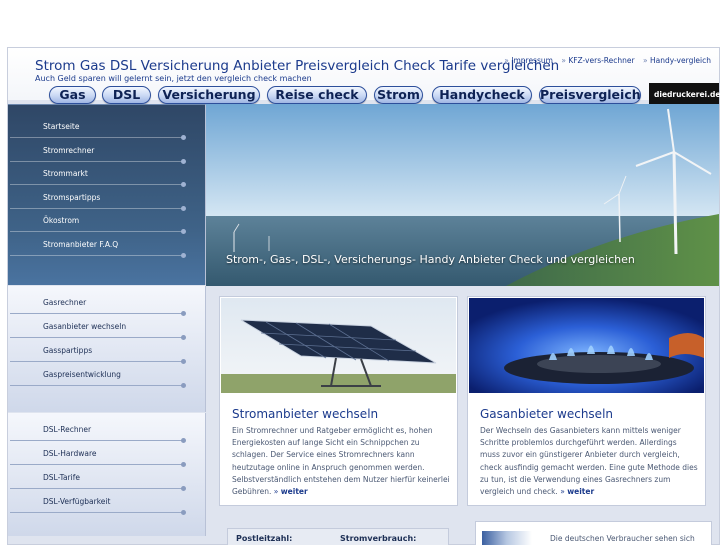 This screenshot has width=727, height=545. Describe the element at coordinates (590, 95) in the screenshot. I see `tab-preisvergleich: Preisvergleich` at that location.